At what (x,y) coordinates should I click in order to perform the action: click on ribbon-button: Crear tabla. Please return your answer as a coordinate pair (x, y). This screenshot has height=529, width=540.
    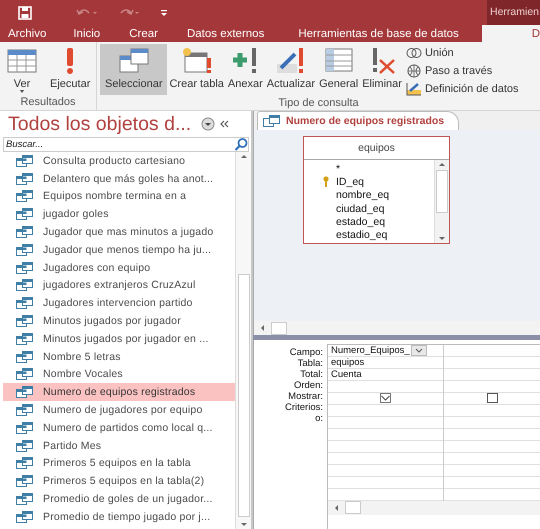
    Looking at the image, I should click on (196, 69).